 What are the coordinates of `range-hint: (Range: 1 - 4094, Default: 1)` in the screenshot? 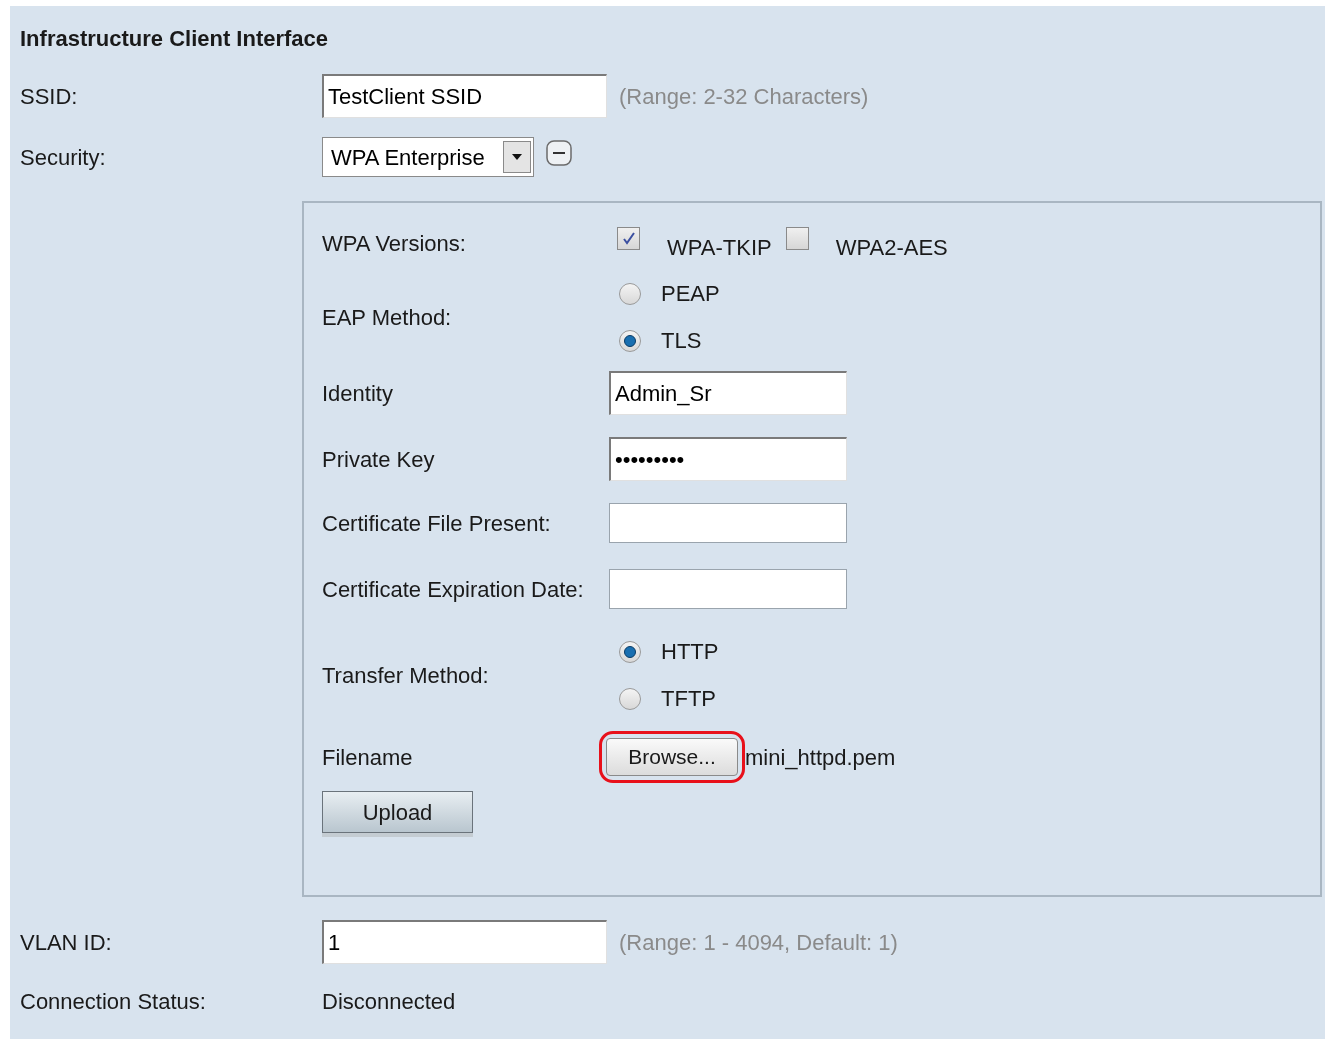 It's located at (758, 942).